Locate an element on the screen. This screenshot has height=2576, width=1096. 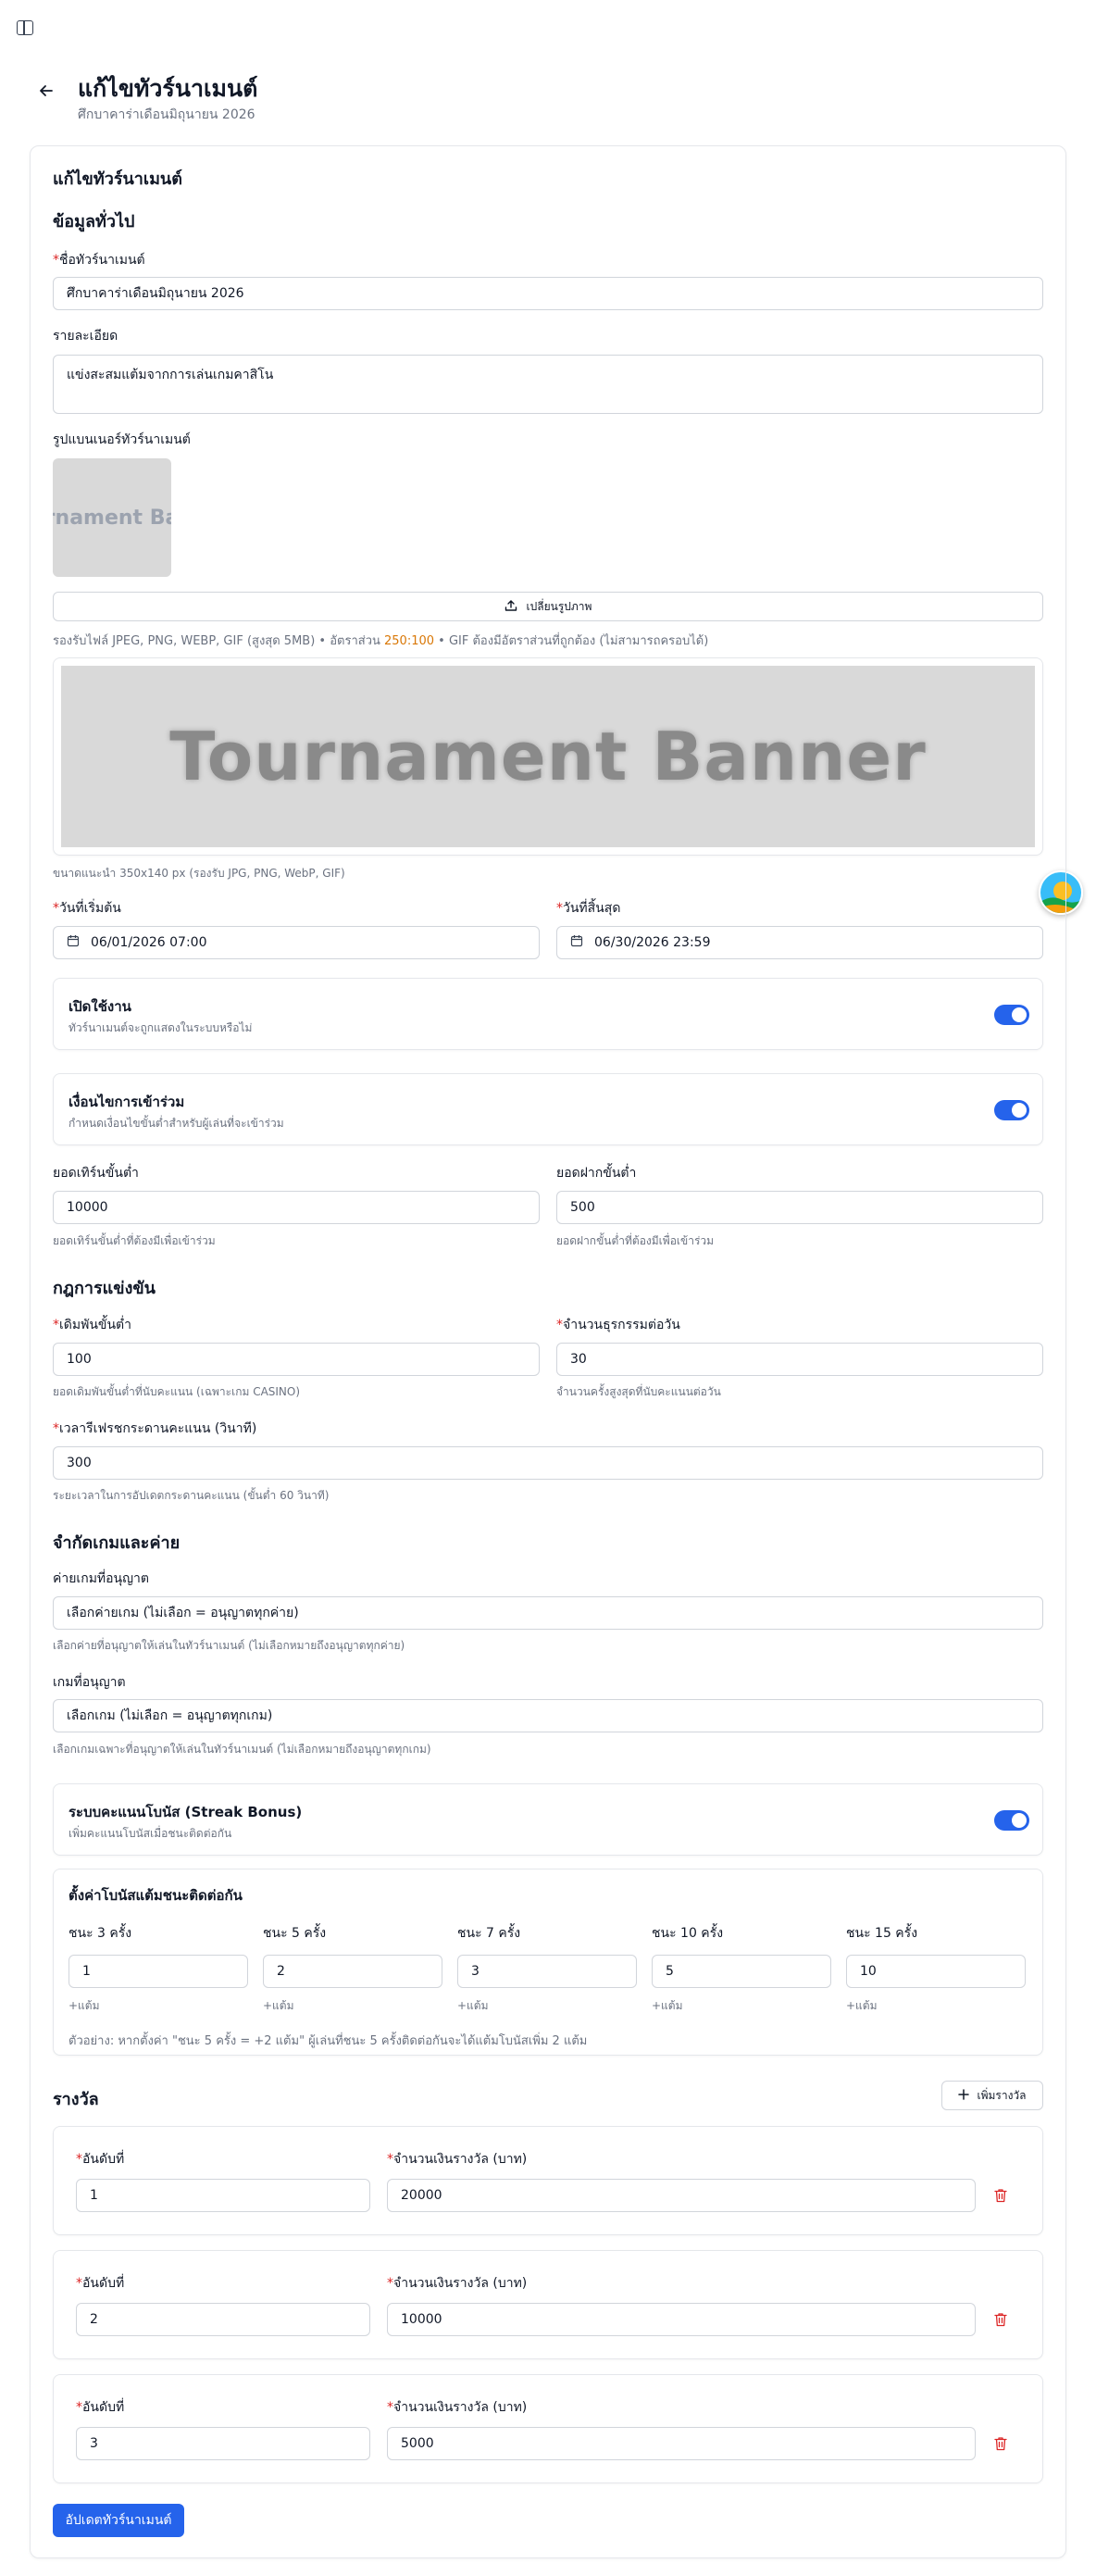
min-deposit-label: ยอดฝากขั้นต่ำ is located at coordinates (596, 1173).